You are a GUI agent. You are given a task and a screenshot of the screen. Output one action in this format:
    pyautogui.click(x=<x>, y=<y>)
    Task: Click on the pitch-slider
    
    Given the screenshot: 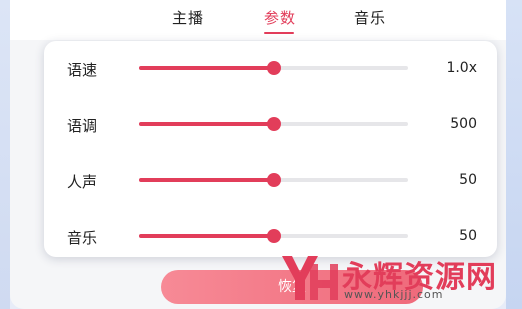 What is the action you would take?
    pyautogui.click(x=273, y=124)
    